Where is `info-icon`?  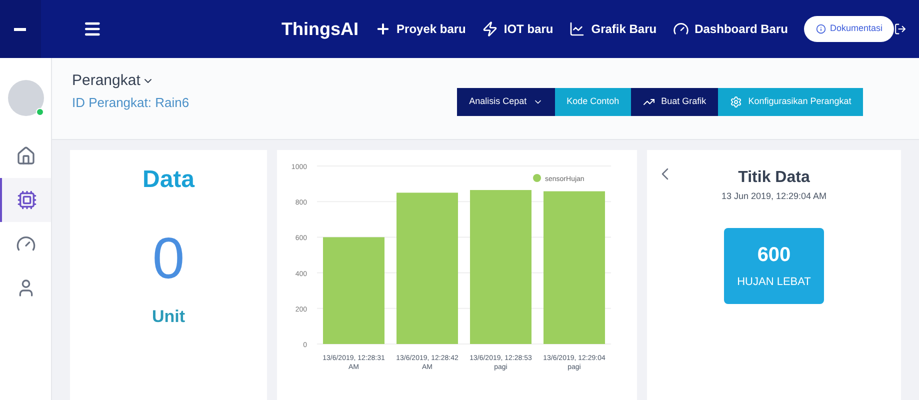
info-icon is located at coordinates (821, 29).